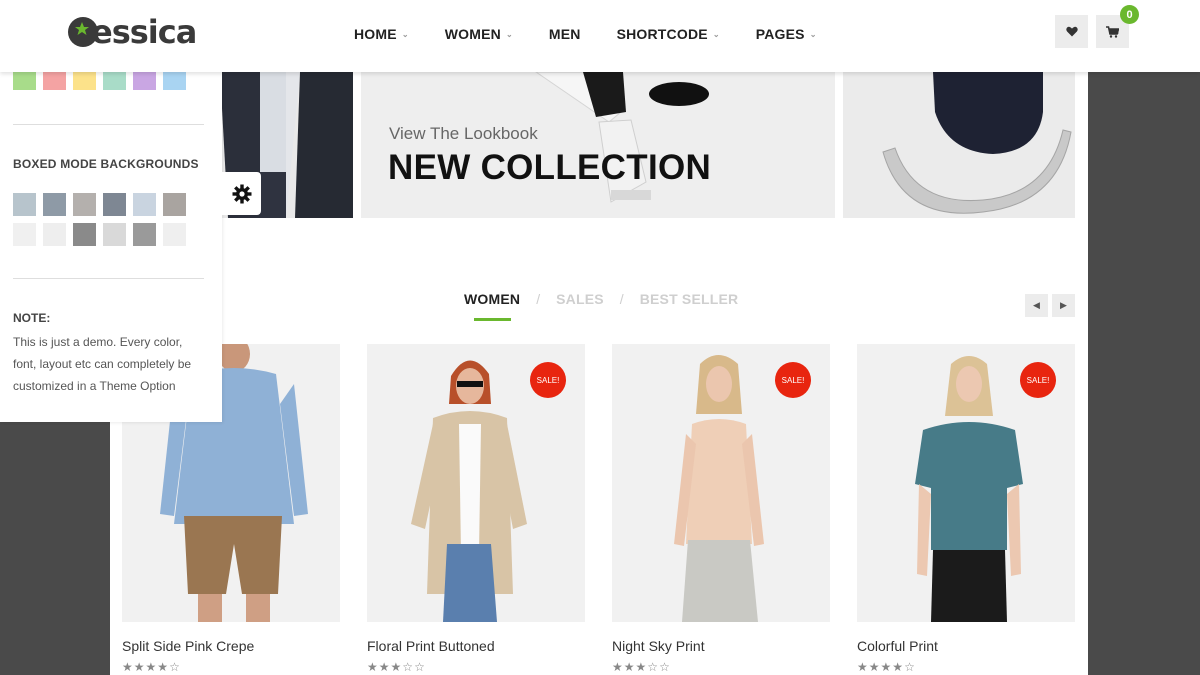 The image size is (1200, 675). I want to click on nav-item-women: WOMEN ⌄, so click(479, 34).